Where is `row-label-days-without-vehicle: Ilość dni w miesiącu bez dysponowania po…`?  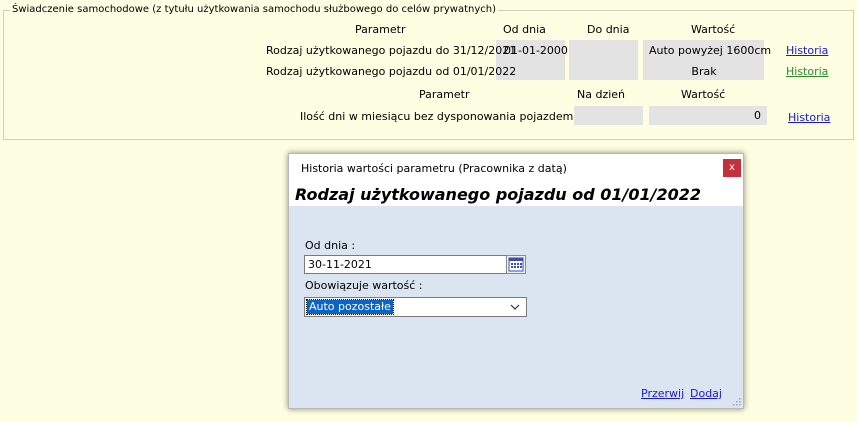 row-label-days-without-vehicle: Ilość dni w miesiącu bez dysponowania po… is located at coordinates (437, 116).